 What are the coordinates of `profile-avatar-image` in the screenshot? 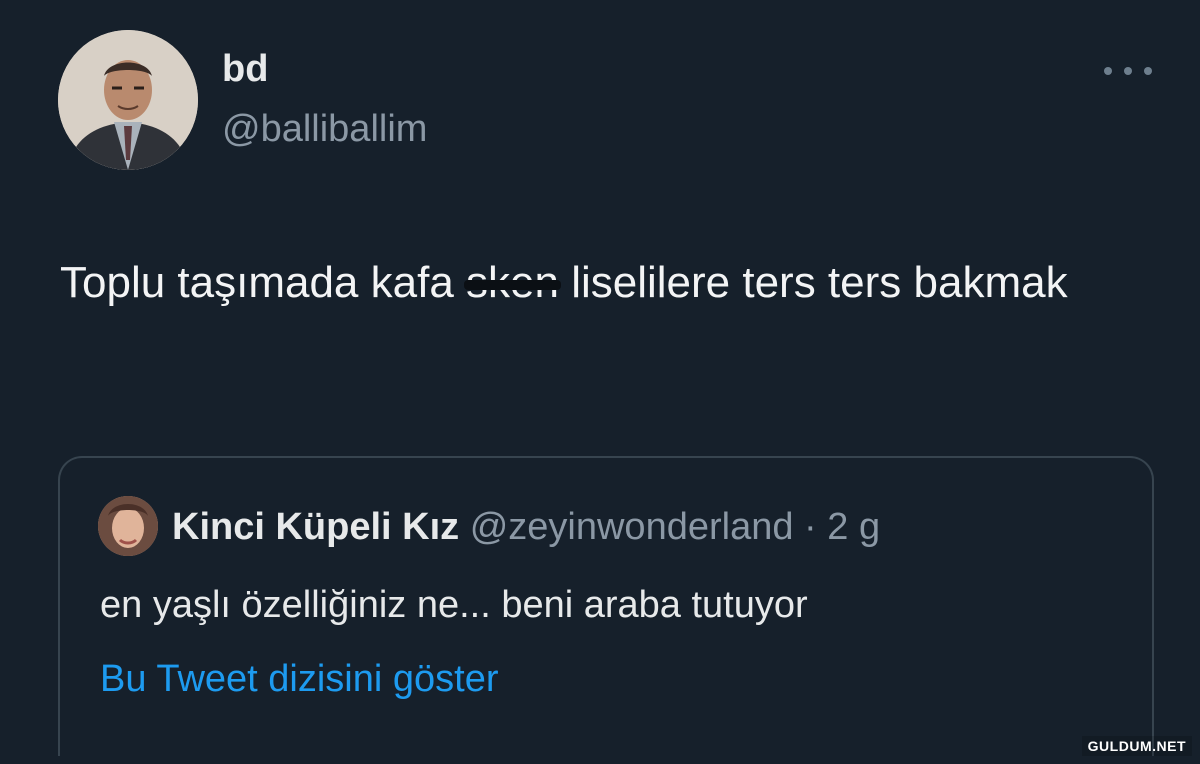 It's located at (128, 100).